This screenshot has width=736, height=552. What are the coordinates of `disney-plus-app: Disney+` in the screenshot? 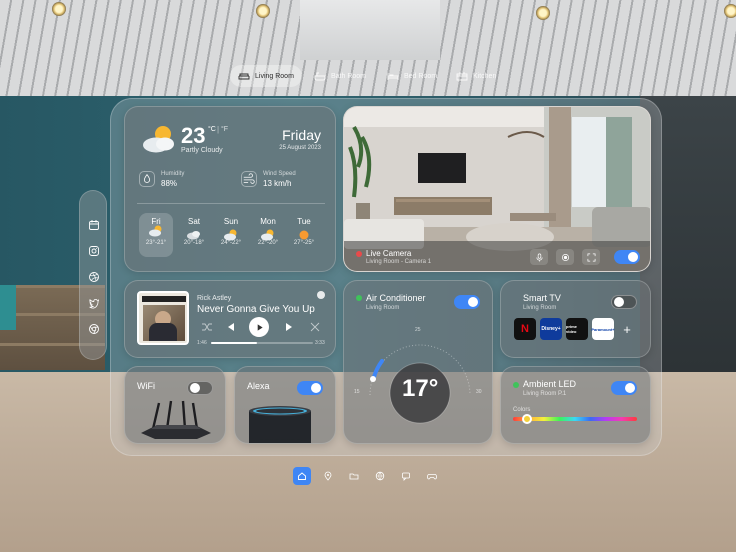 It's located at (551, 329).